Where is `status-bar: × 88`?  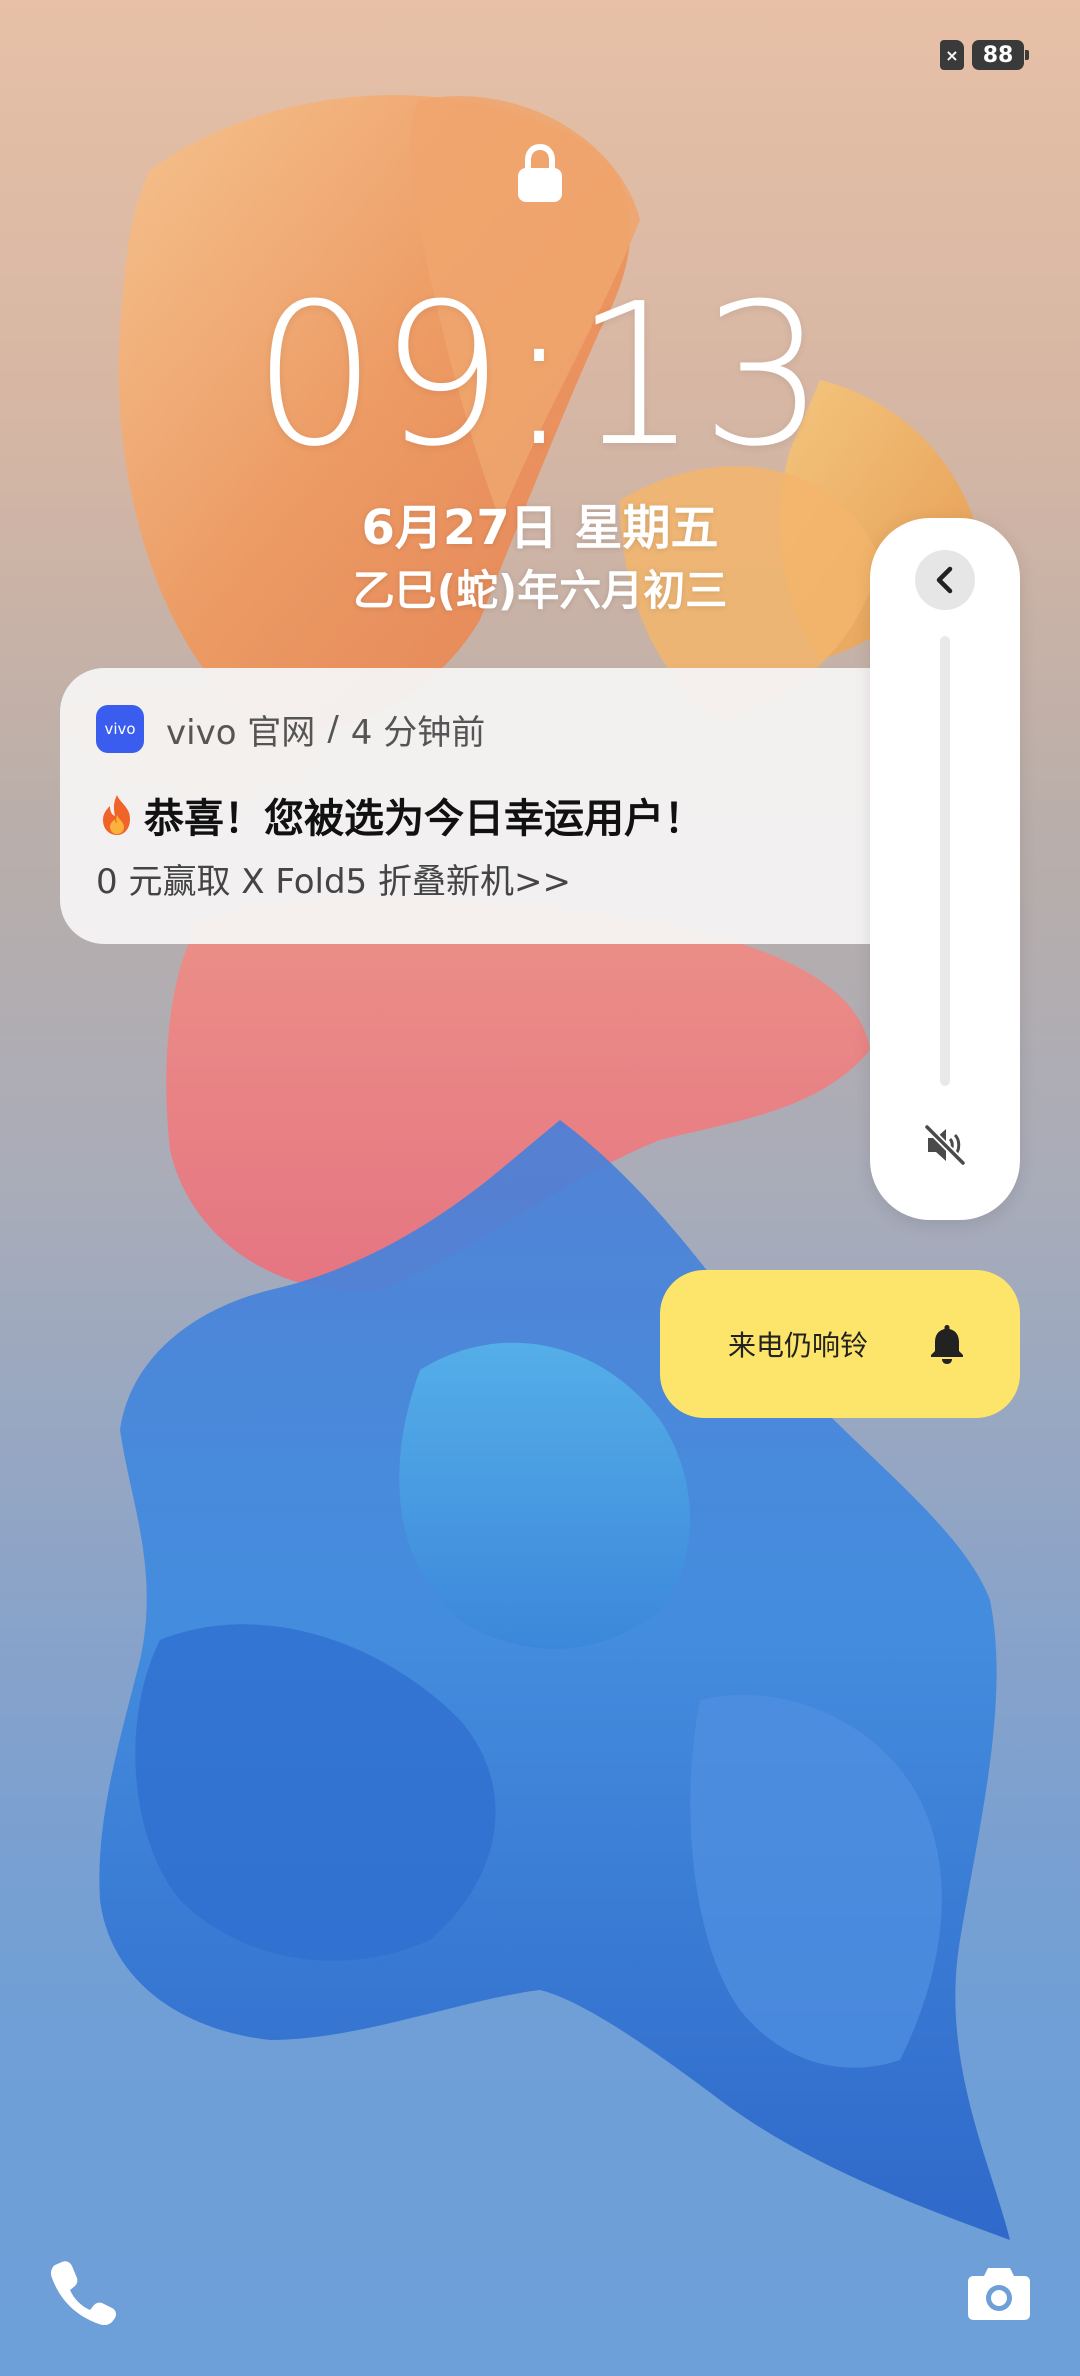
status-bar: × 88 is located at coordinates (984, 55).